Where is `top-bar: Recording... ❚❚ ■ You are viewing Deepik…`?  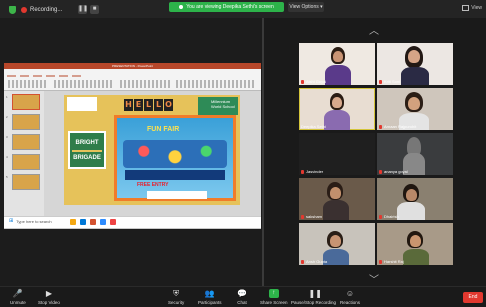 top-bar: Recording... ❚❚ ■ You are viewing Deepik… is located at coordinates (243, 9).